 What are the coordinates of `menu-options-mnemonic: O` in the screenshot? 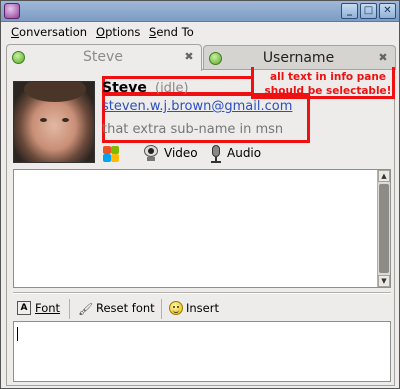 It's located at (101, 32).